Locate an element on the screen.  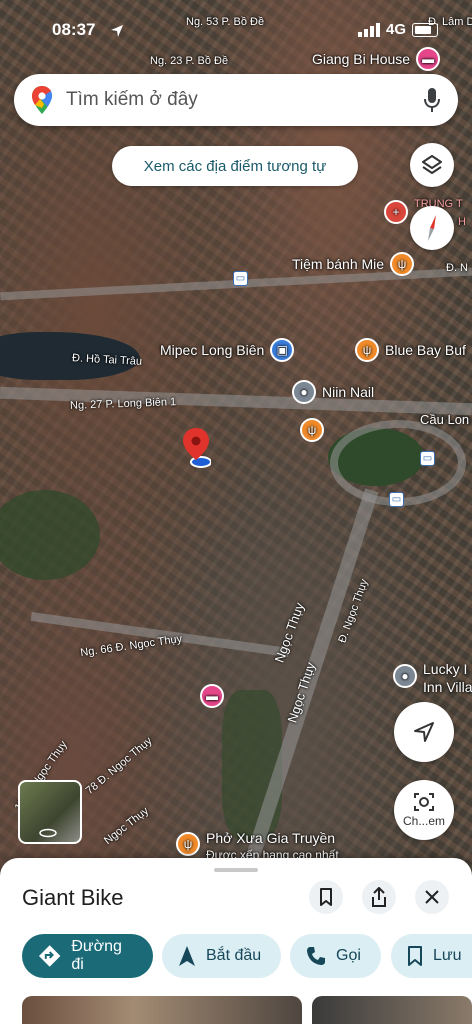
compass-icon is located at coordinates (432, 228).